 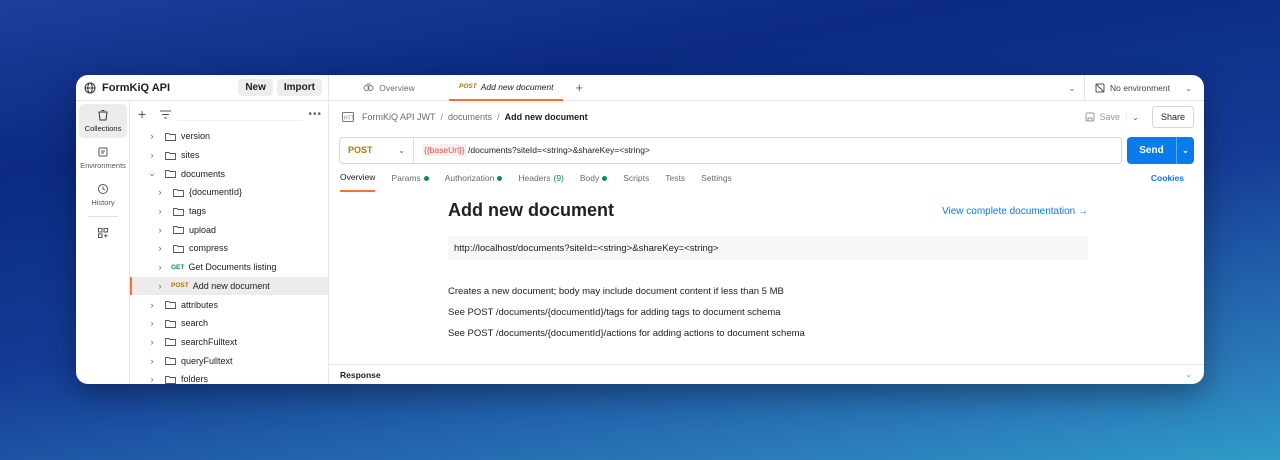 What do you see at coordinates (716, 178) in the screenshot?
I see `request-tab-settings: Settings` at bounding box center [716, 178].